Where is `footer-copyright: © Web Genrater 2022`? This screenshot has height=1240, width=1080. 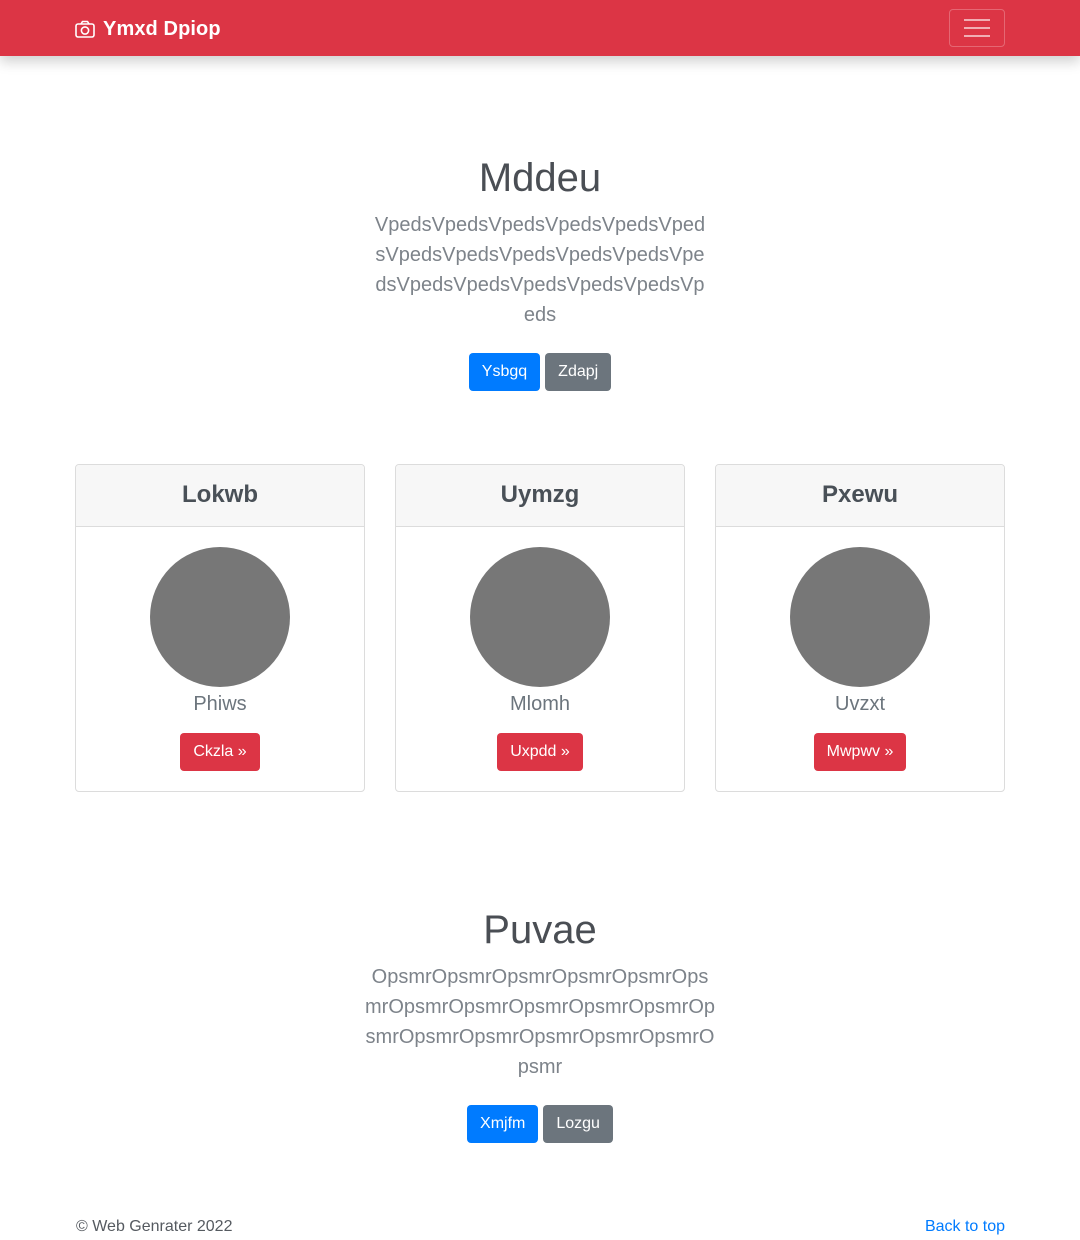 footer-copyright: © Web Genrater 2022 is located at coordinates (154, 1226).